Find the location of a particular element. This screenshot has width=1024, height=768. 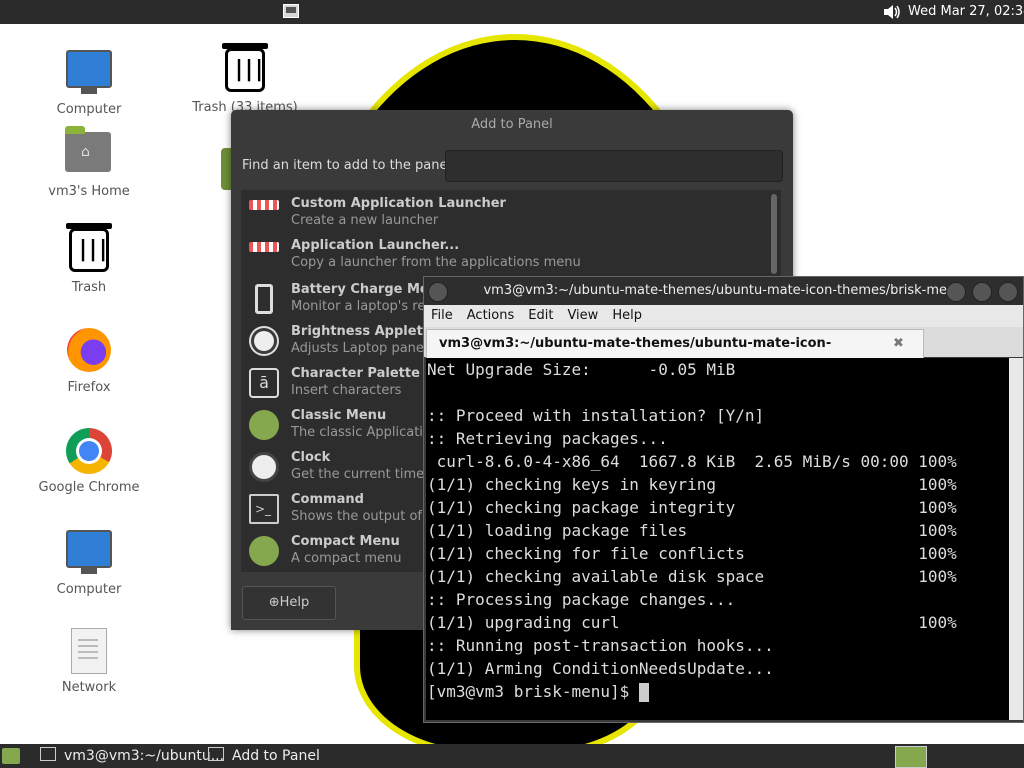

desktop-icon-label: Network is located at coordinates (89, 687).